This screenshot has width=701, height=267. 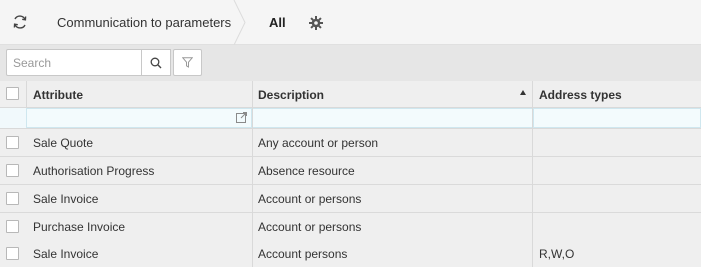 I want to click on search-button, so click(x=156, y=62).